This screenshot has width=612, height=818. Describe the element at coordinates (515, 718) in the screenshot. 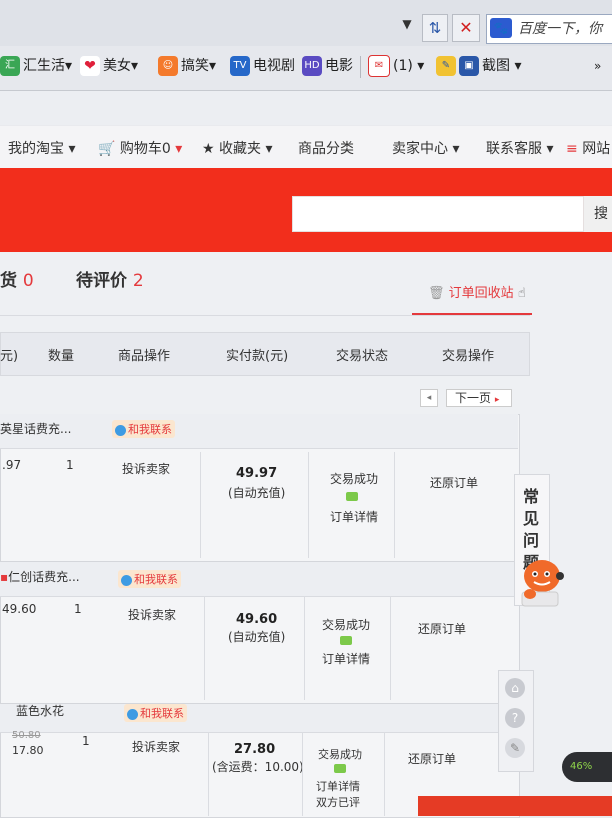

I see `help-icon: ?` at that location.